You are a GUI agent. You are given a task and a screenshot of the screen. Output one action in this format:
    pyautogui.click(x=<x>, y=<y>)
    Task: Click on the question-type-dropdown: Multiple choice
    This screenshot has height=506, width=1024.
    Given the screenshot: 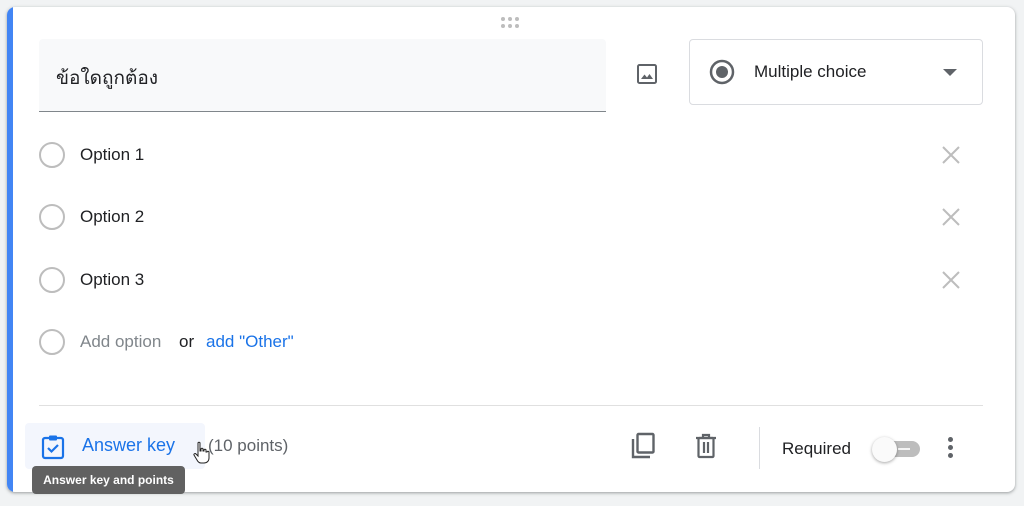 What is the action you would take?
    pyautogui.click(x=836, y=72)
    